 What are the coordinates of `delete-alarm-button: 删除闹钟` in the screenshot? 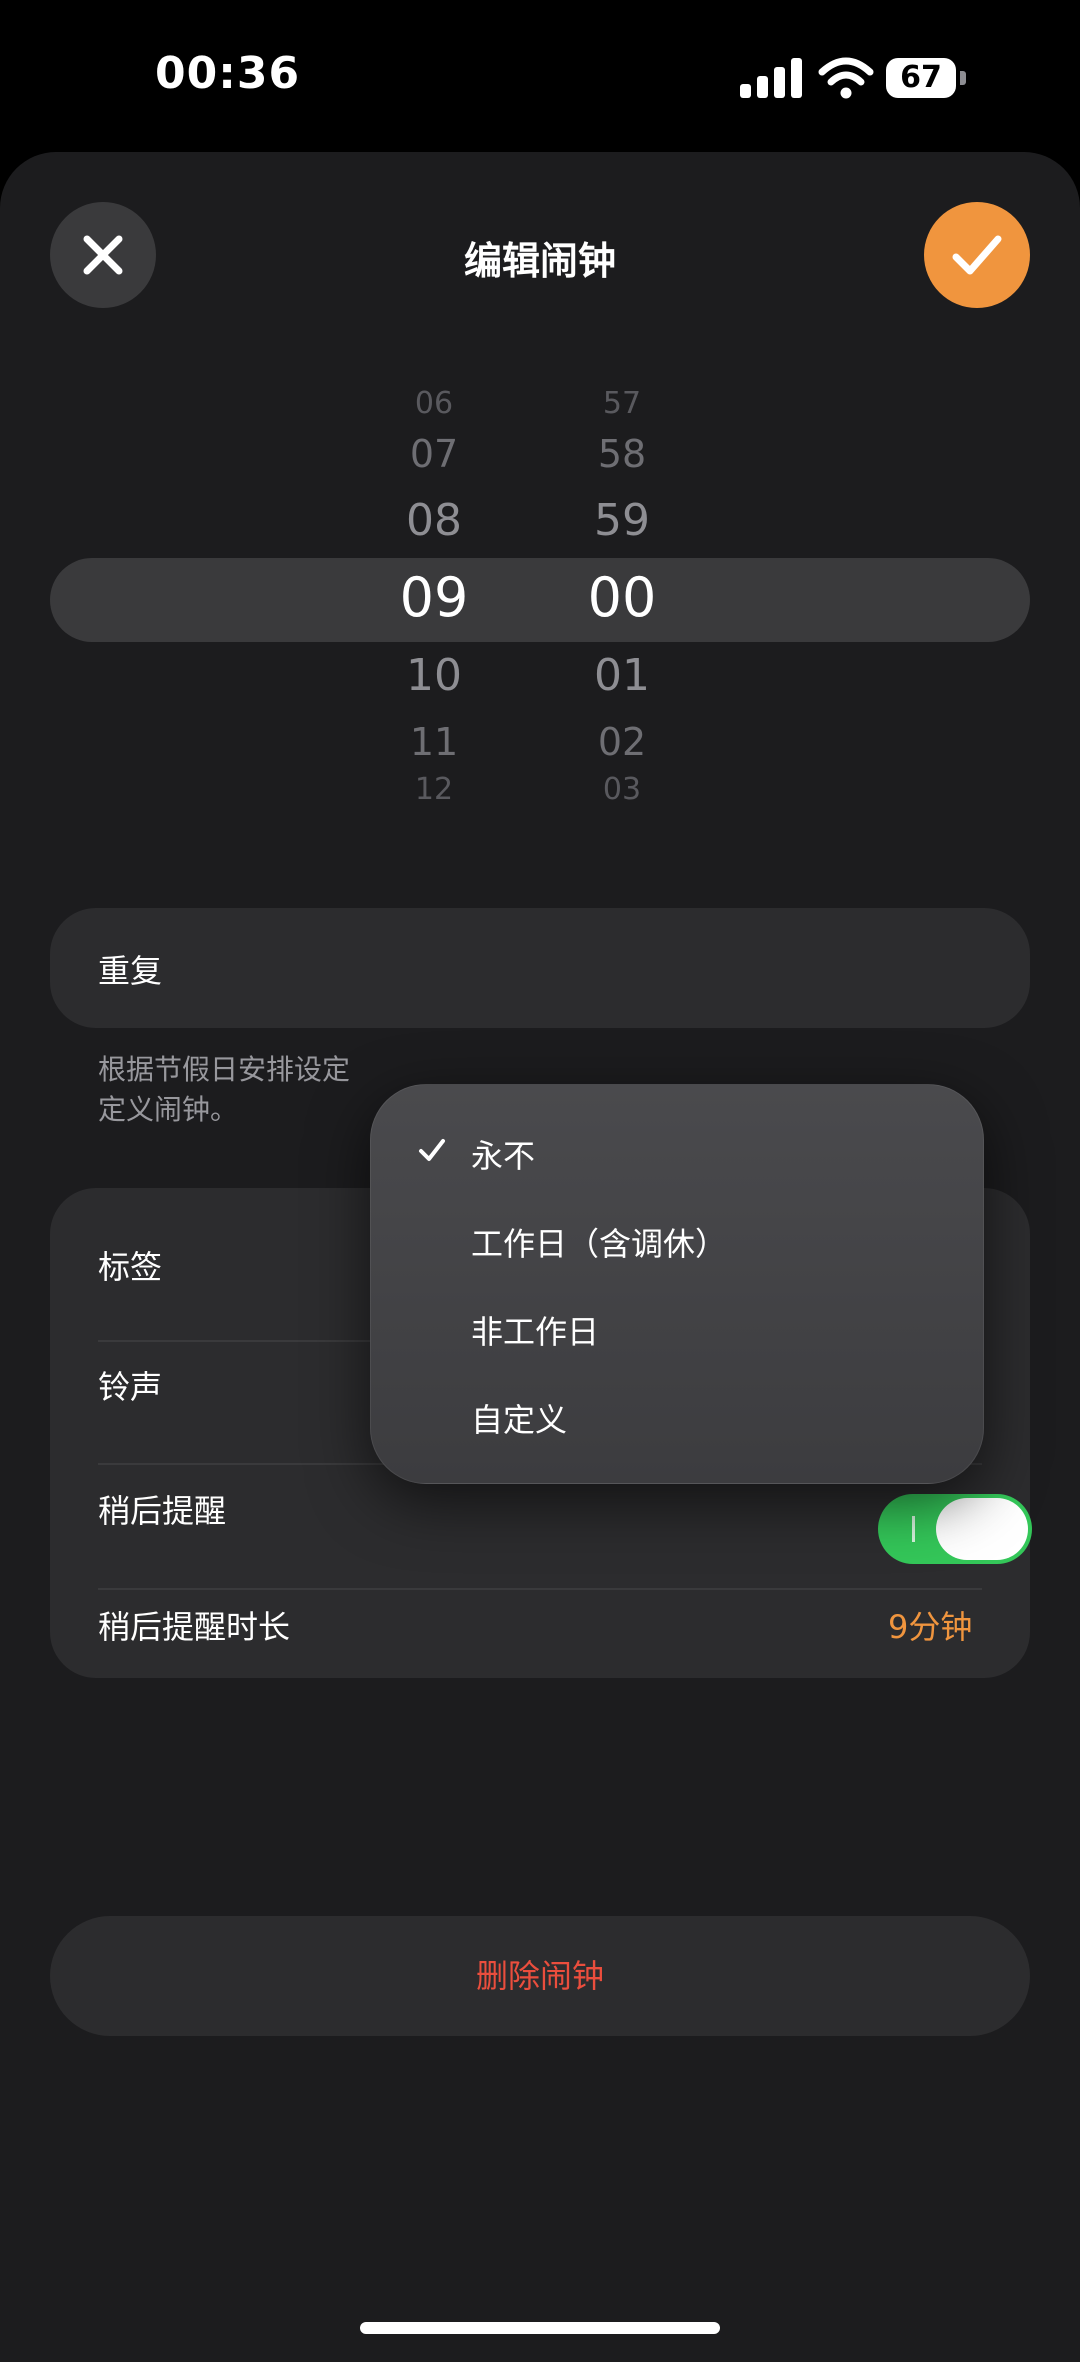 It's located at (540, 1976).